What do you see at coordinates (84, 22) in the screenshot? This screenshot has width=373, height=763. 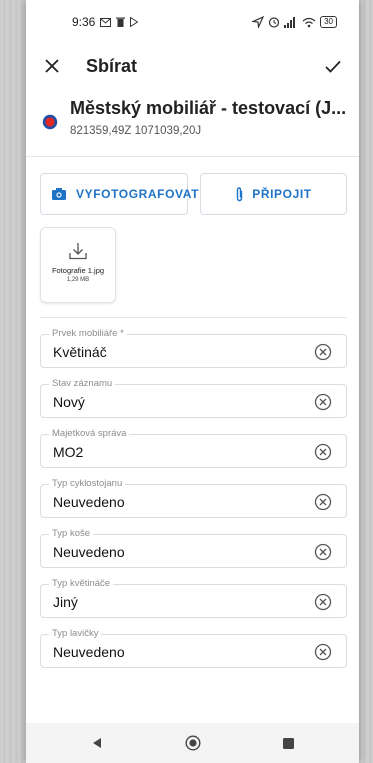 I see `status-time: 9:36` at bounding box center [84, 22].